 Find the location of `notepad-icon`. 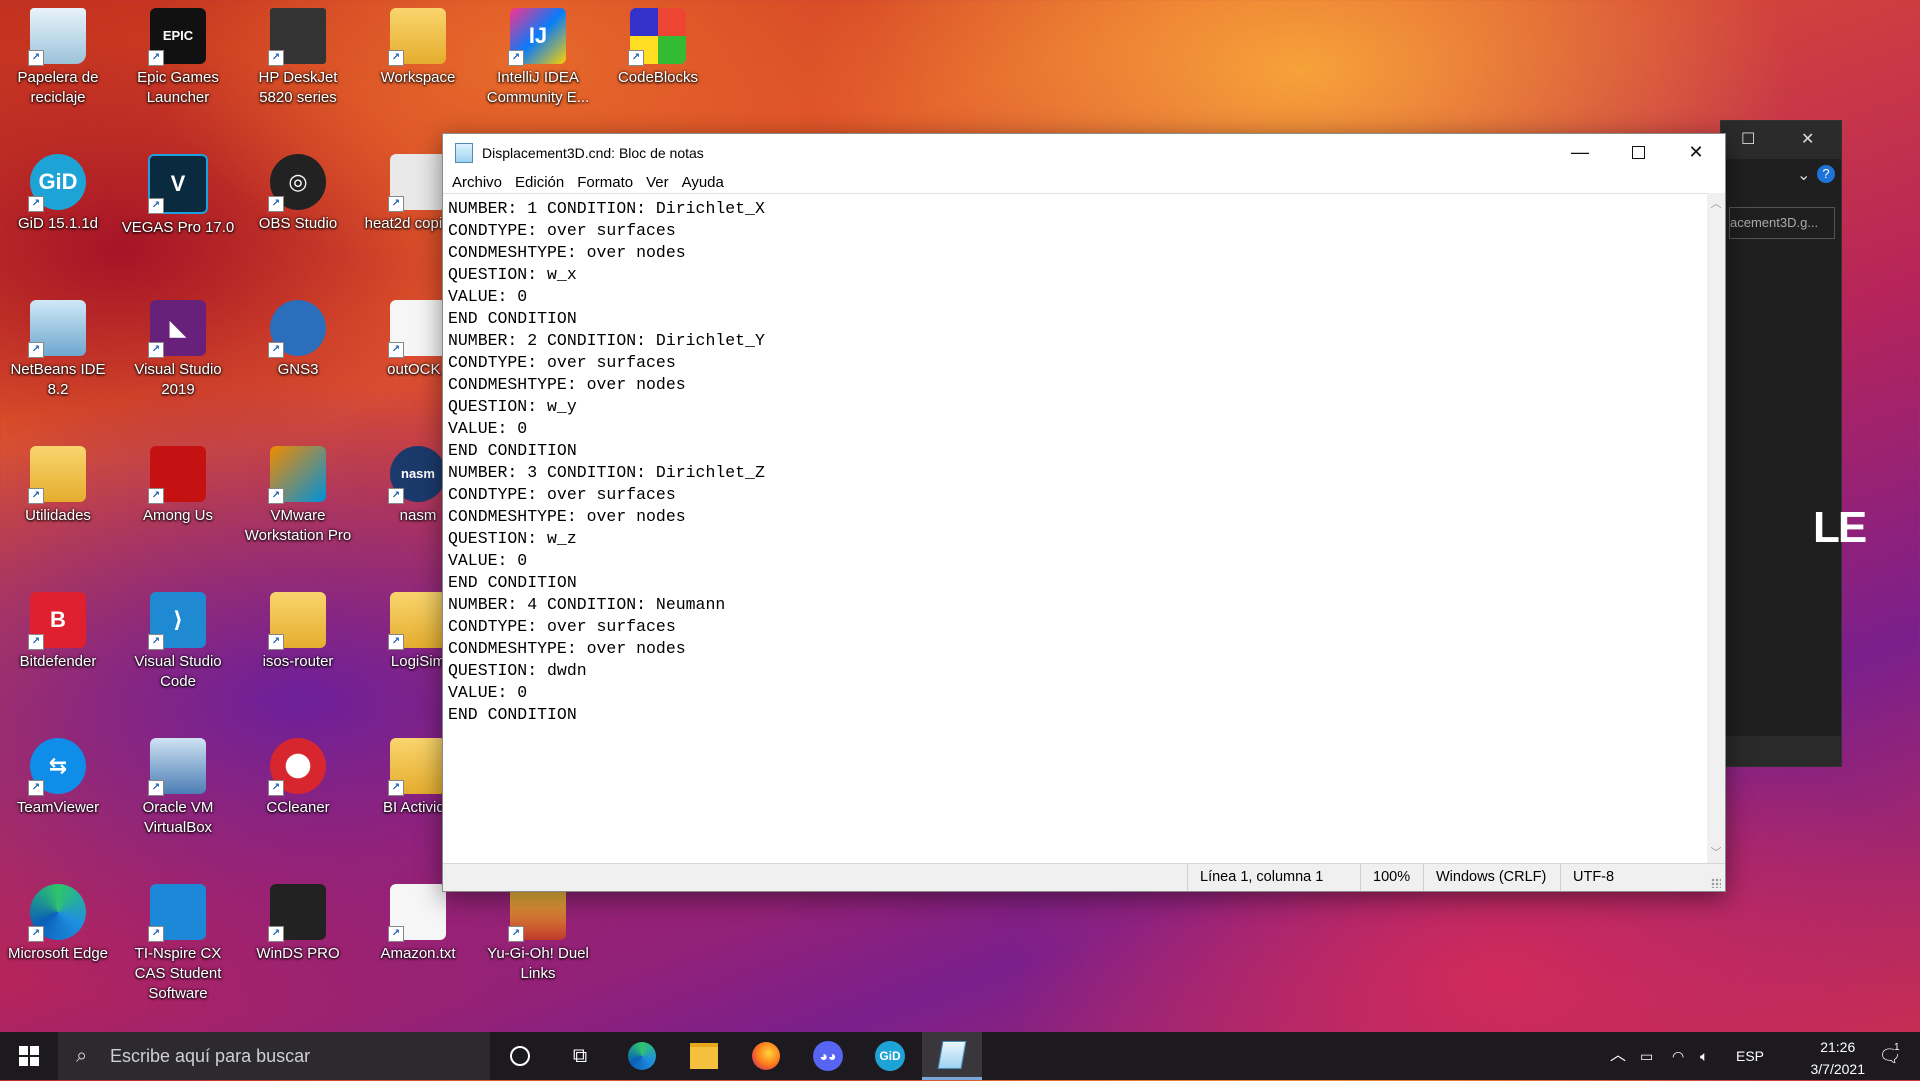

notepad-icon is located at coordinates (952, 1054).